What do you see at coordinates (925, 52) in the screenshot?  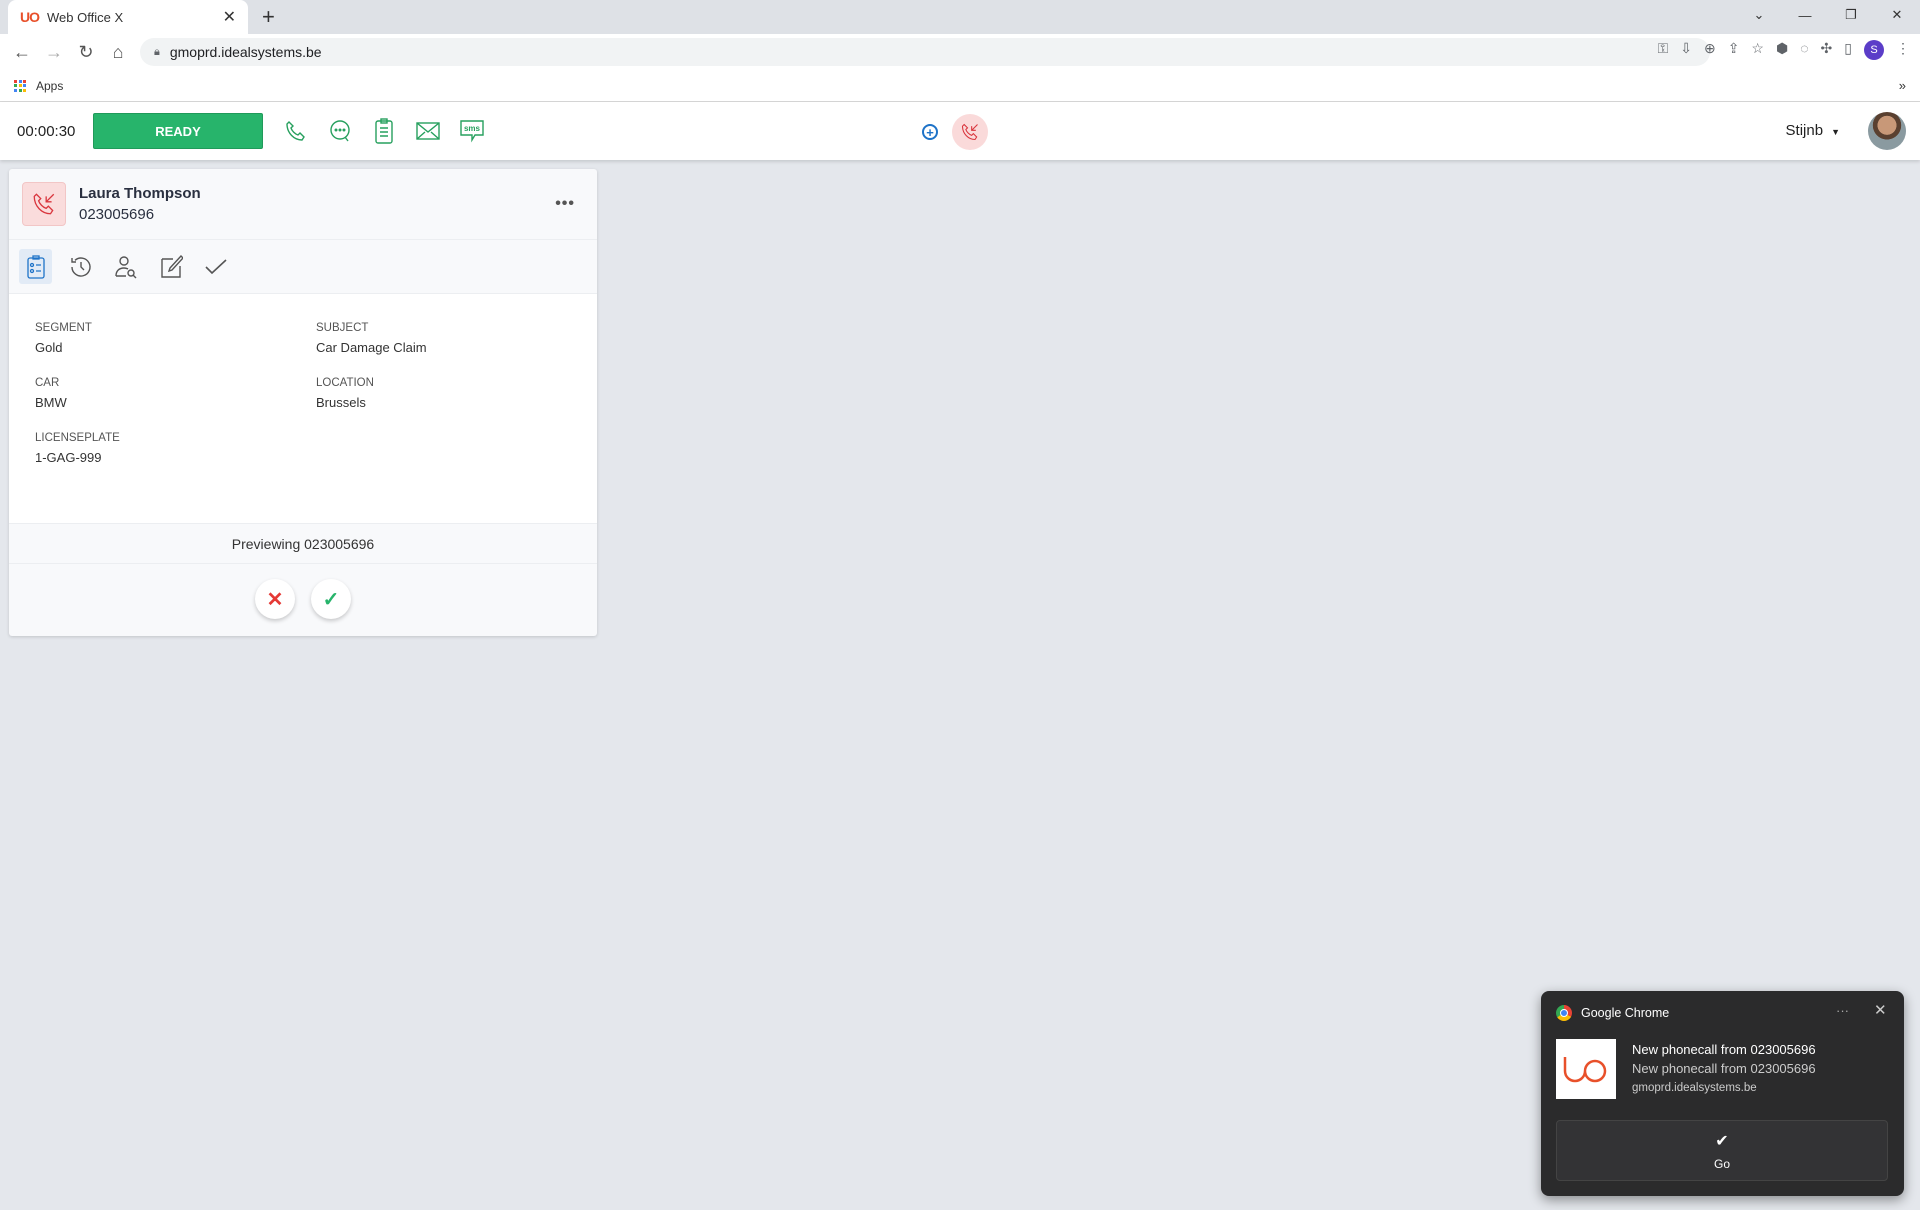 I see `url-input: 🔒︎ gmoprd.idealsystems.be` at bounding box center [925, 52].